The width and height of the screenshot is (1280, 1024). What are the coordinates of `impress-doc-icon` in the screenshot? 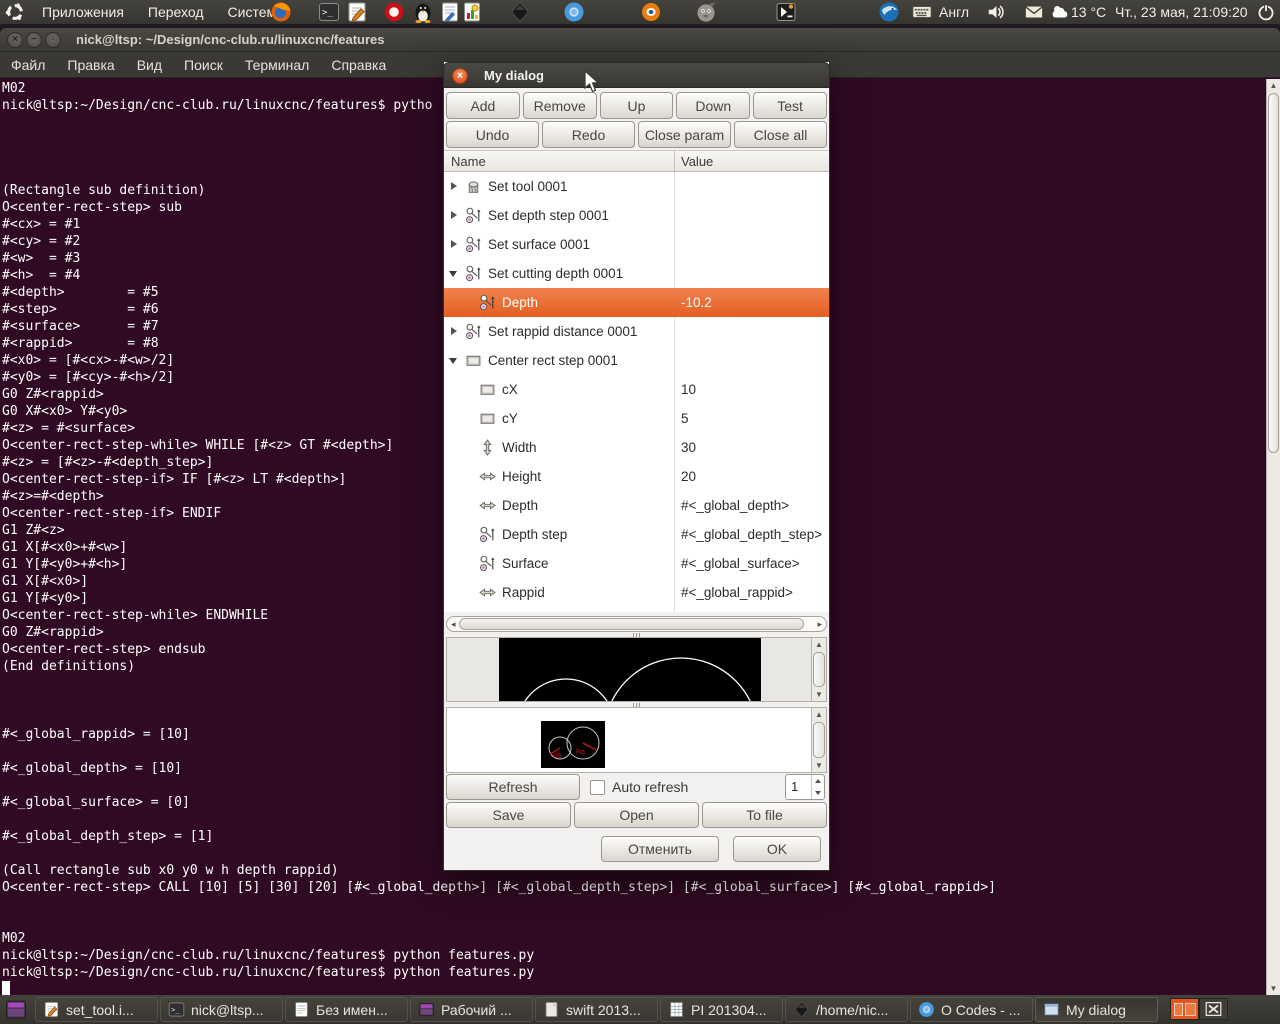 It's located at (472, 12).